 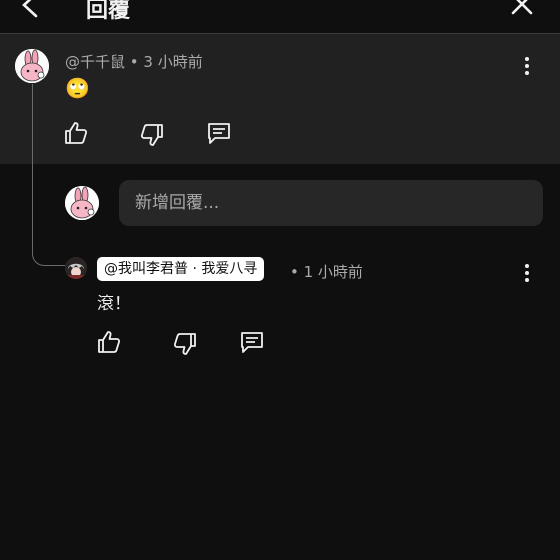 What do you see at coordinates (280, 17) in the screenshot?
I see `header-bar: 回覆` at bounding box center [280, 17].